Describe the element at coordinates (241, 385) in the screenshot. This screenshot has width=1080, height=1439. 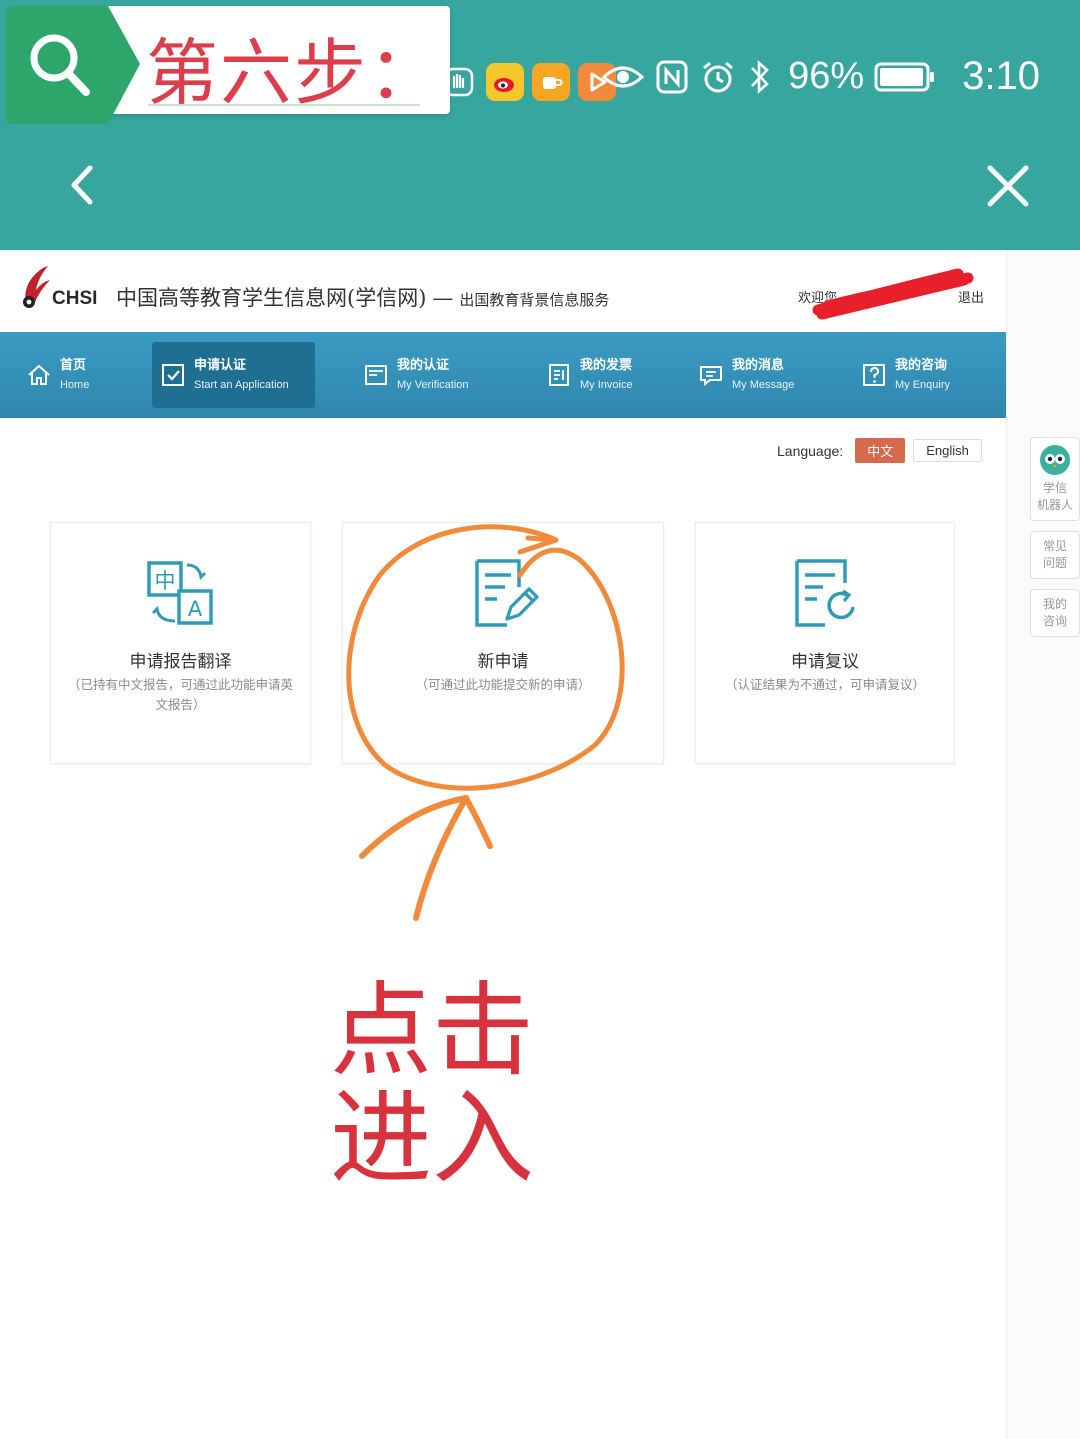
I see `nav-apply-en: Start an Application` at that location.